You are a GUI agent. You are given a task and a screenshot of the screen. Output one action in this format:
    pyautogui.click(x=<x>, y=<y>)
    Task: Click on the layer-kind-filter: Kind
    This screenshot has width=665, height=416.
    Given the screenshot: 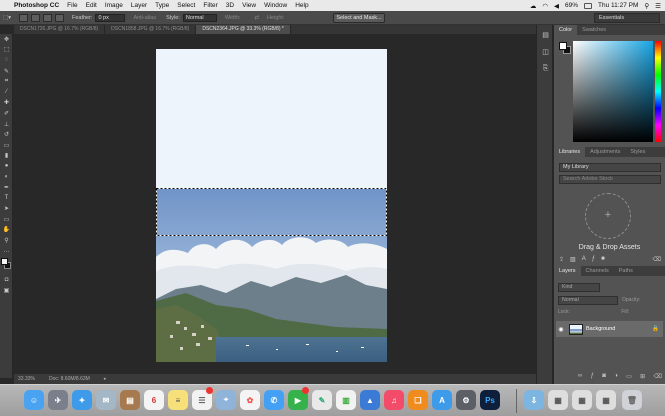 What is the action you would take?
    pyautogui.click(x=579, y=287)
    